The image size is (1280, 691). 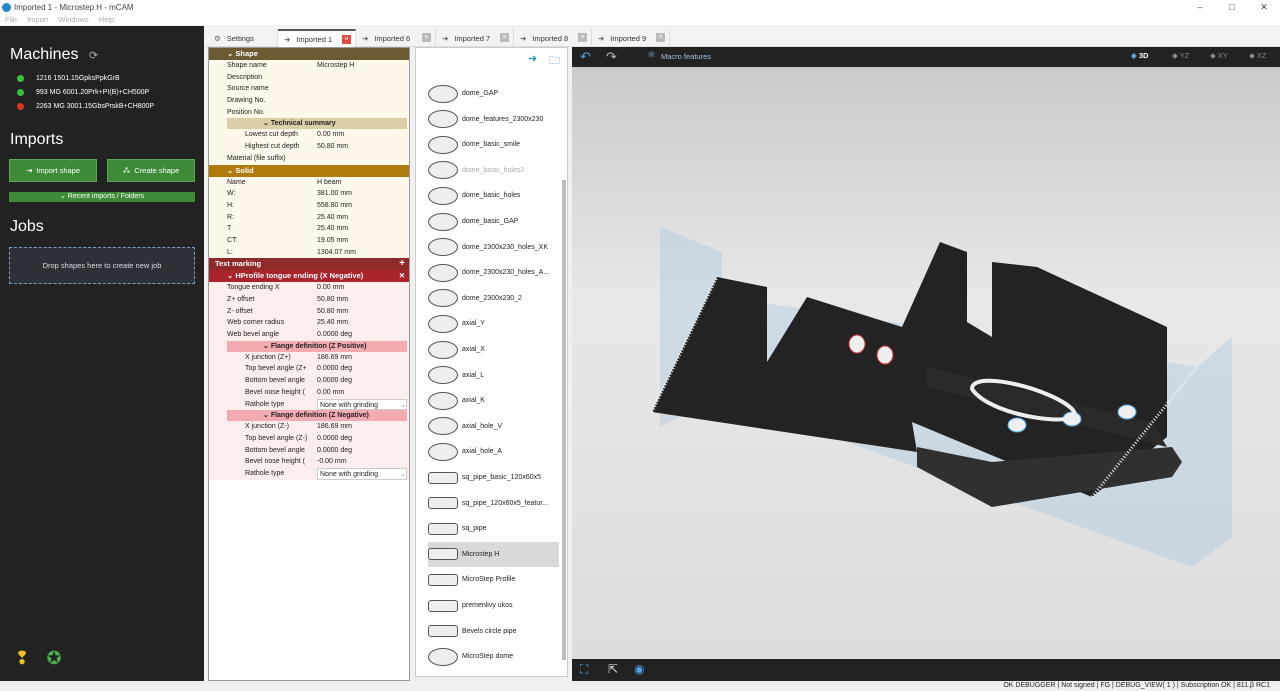 What do you see at coordinates (554, 61) in the screenshot?
I see `folder-icon: 🗀` at bounding box center [554, 61].